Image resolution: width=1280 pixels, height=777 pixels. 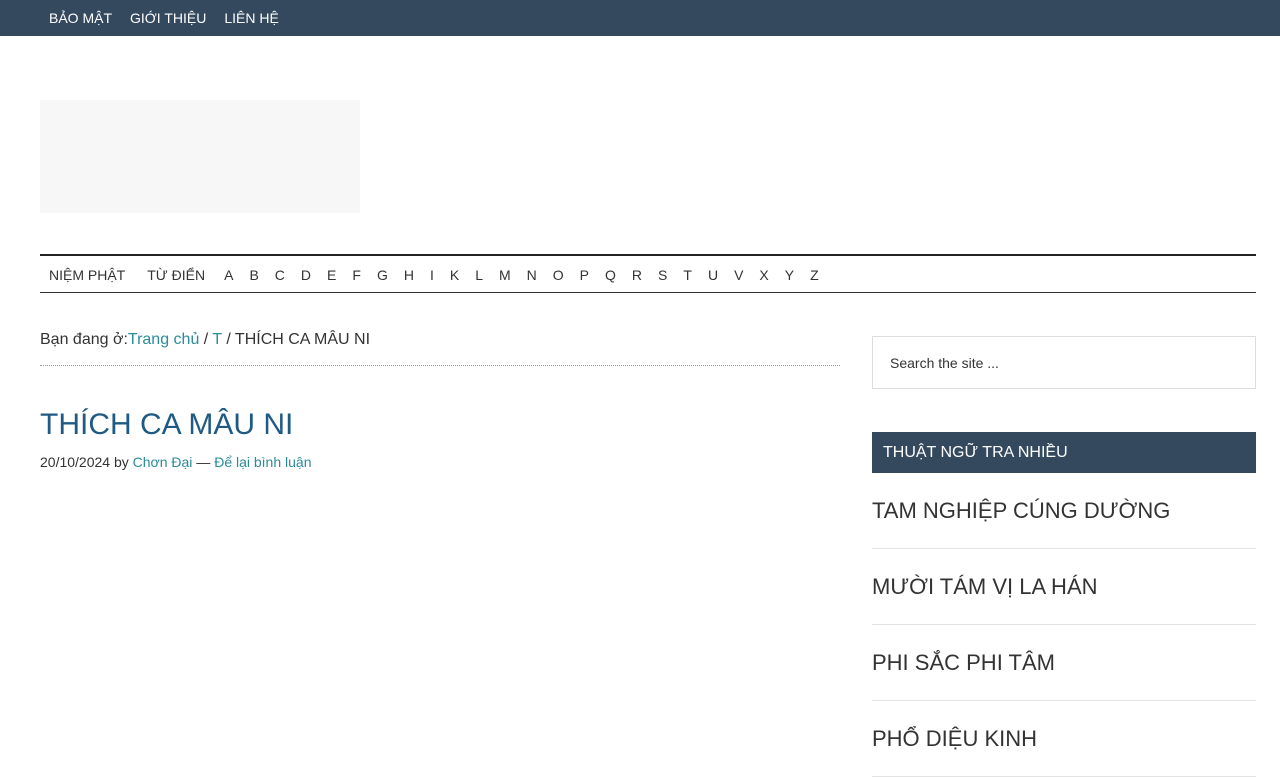 I want to click on alpha-nav-item: O, so click(x=558, y=275).